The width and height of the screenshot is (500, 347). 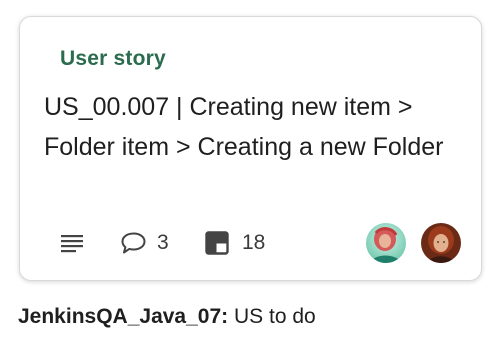 I want to click on board-status-line: JenkinsQA_Java_07: US to do, so click(x=167, y=317).